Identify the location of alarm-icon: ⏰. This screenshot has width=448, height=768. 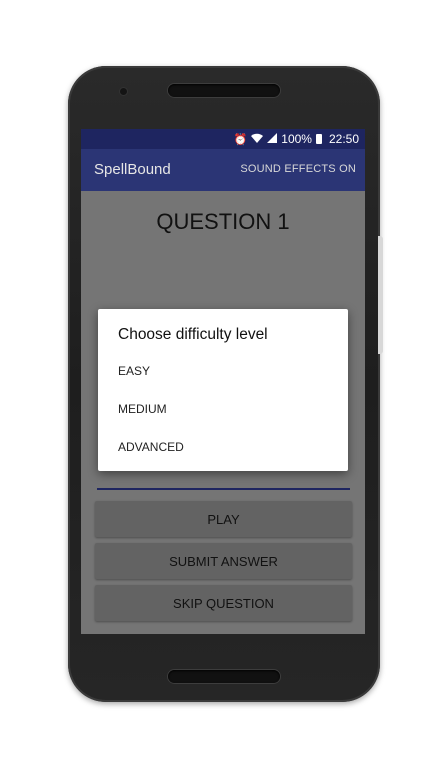
(240, 139).